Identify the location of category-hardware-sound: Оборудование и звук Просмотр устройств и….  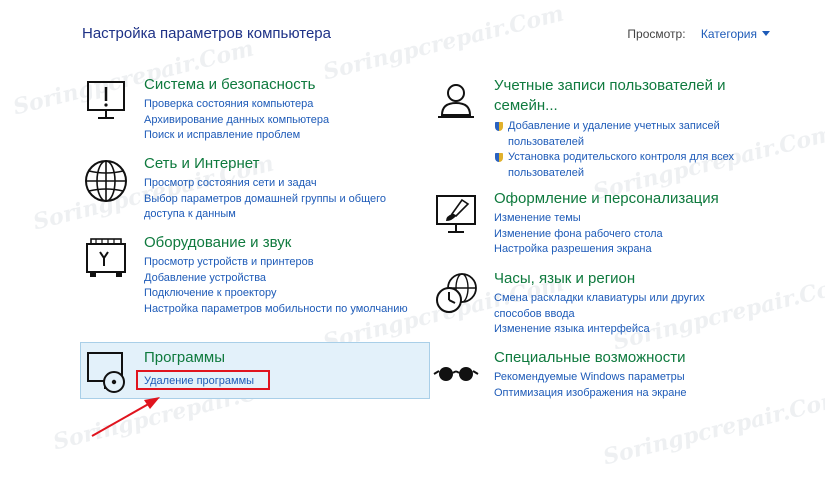
(252, 284).